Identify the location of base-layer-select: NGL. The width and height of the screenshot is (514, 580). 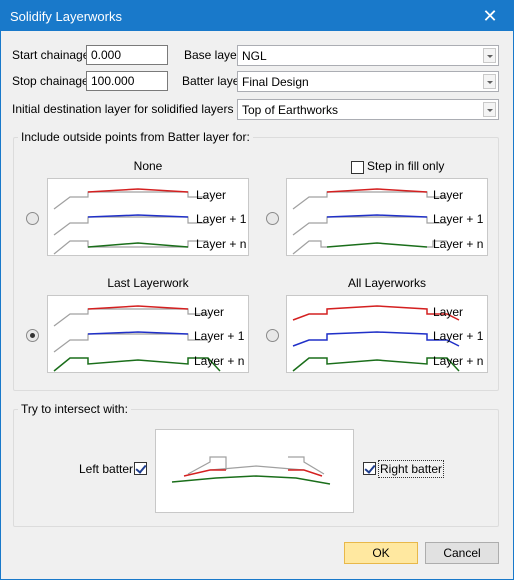
(368, 55).